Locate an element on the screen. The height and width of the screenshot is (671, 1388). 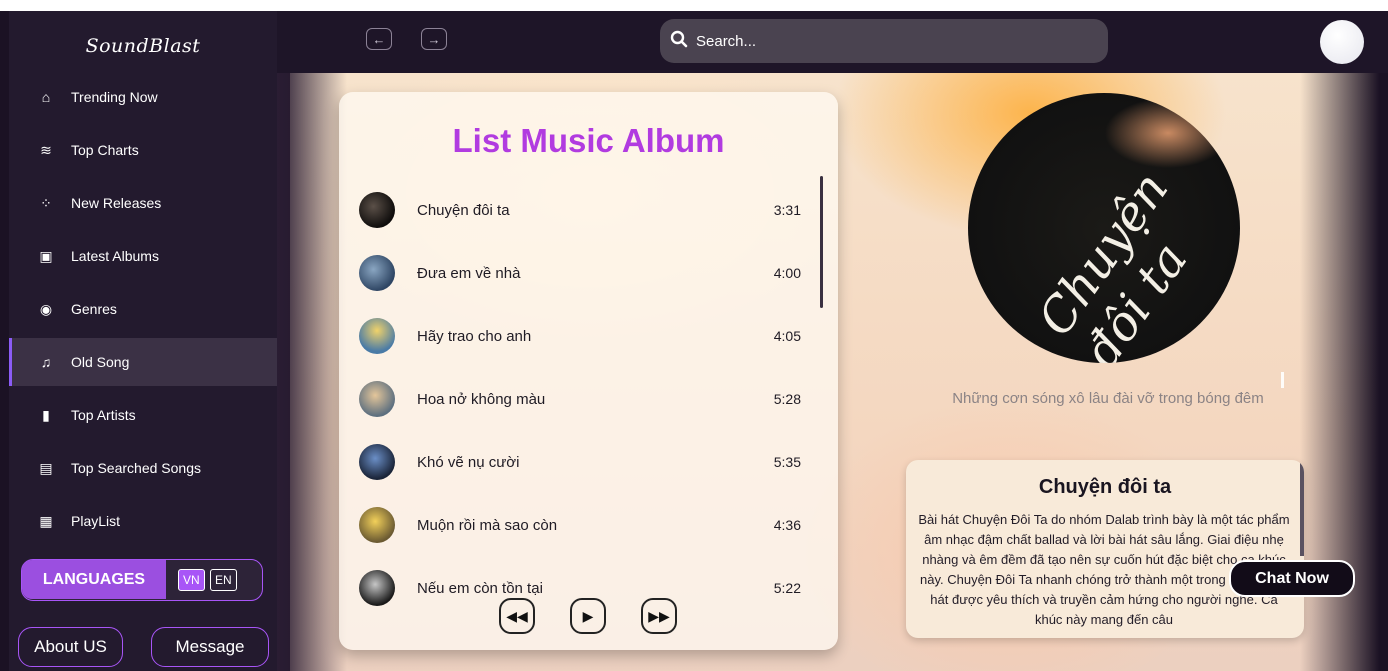
bar-chart-icon: ▮ is located at coordinates (46, 414).